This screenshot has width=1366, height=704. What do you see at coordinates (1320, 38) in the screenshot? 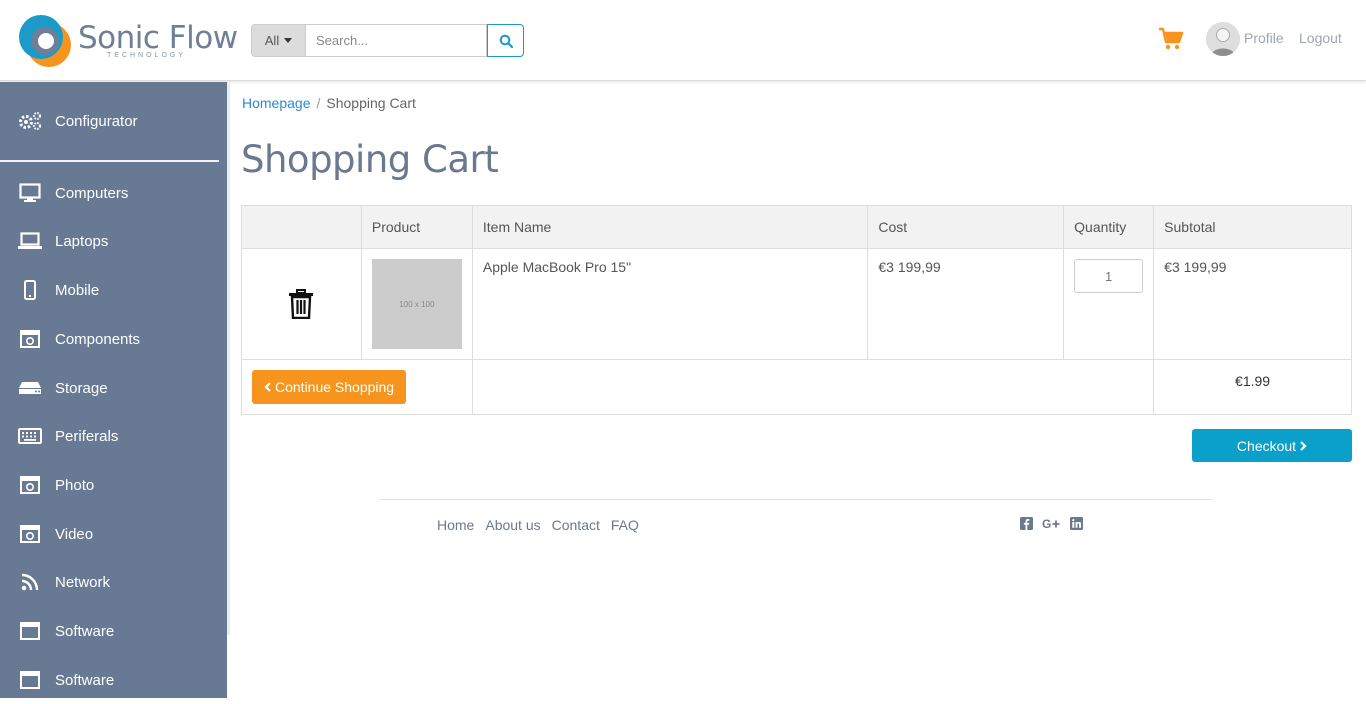
I see `logout-link: Logout` at bounding box center [1320, 38].